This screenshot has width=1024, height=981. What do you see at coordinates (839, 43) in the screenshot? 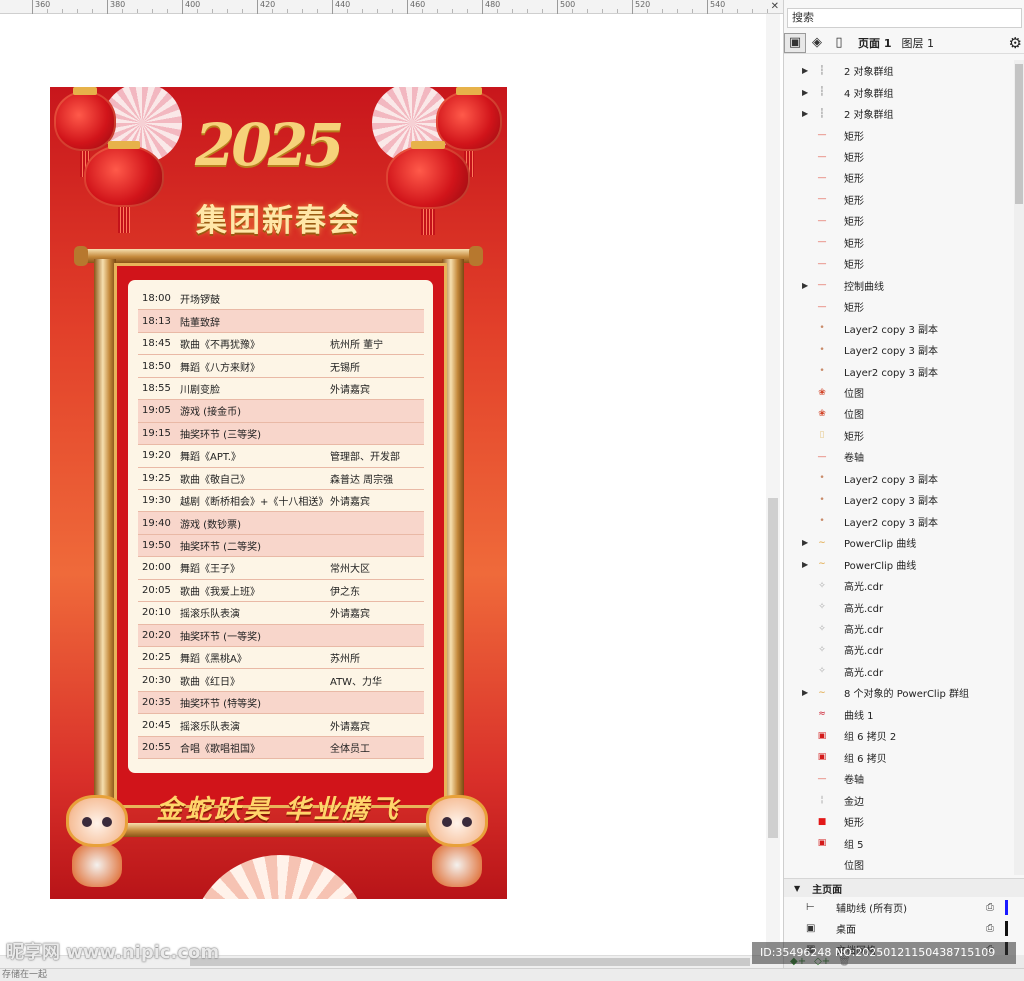
I see `page-icon: ▯` at bounding box center [839, 43].